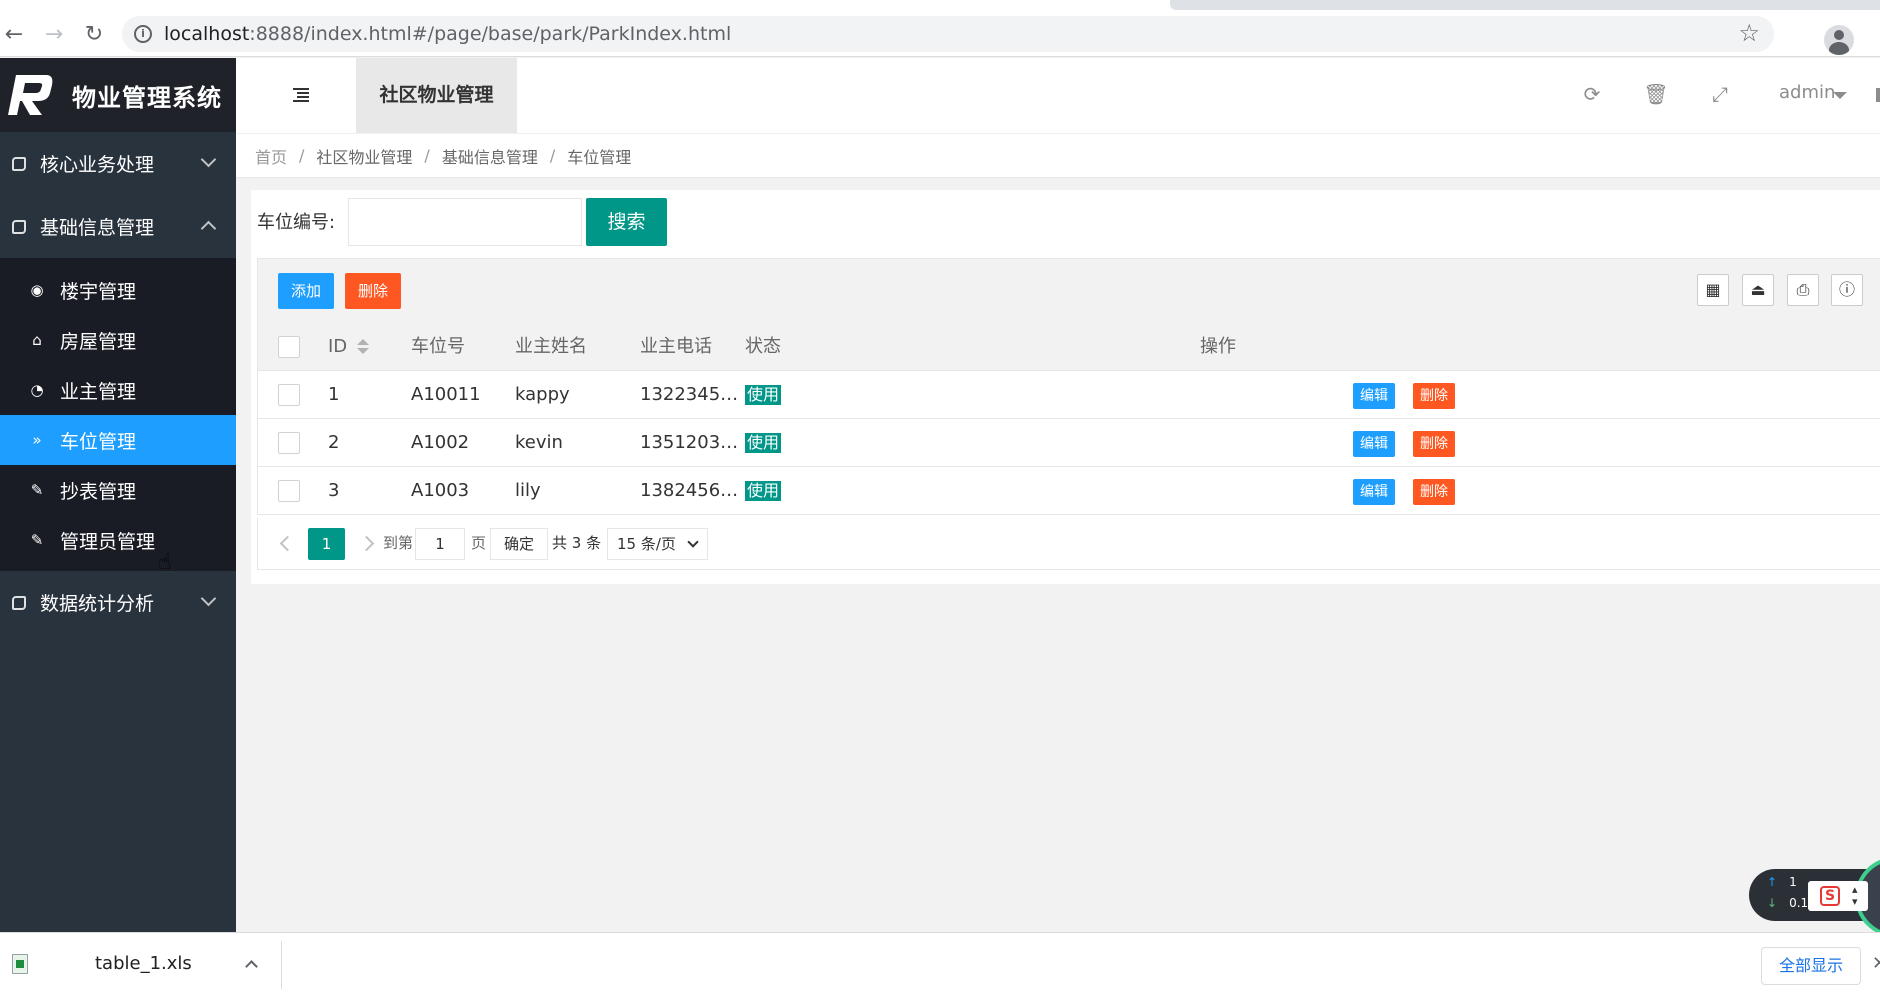 Image resolution: width=1880 pixels, height=996 pixels. Describe the element at coordinates (54, 34) in the screenshot. I see `forward-icon: →` at that location.